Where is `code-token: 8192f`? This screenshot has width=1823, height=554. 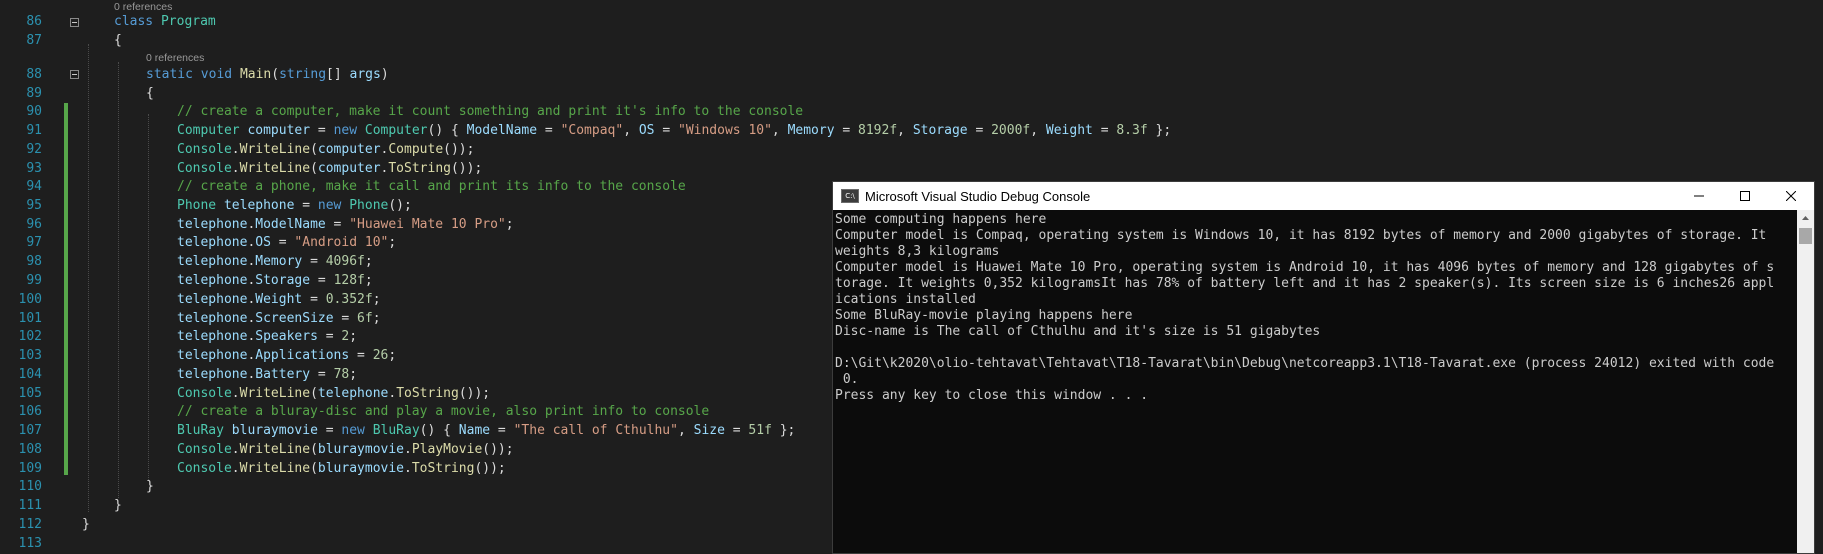 code-token: 8192f is located at coordinates (878, 130).